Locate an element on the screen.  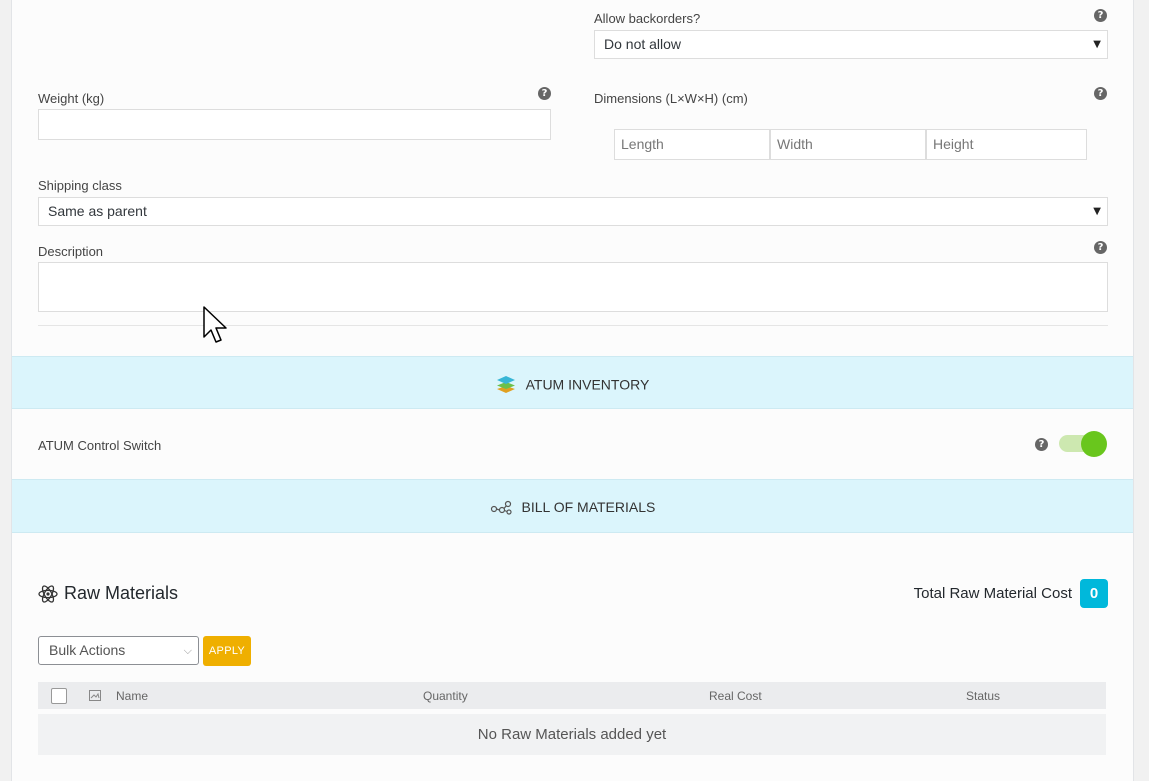
control-switch-label: ATUM Control Switch is located at coordinates (100, 445).